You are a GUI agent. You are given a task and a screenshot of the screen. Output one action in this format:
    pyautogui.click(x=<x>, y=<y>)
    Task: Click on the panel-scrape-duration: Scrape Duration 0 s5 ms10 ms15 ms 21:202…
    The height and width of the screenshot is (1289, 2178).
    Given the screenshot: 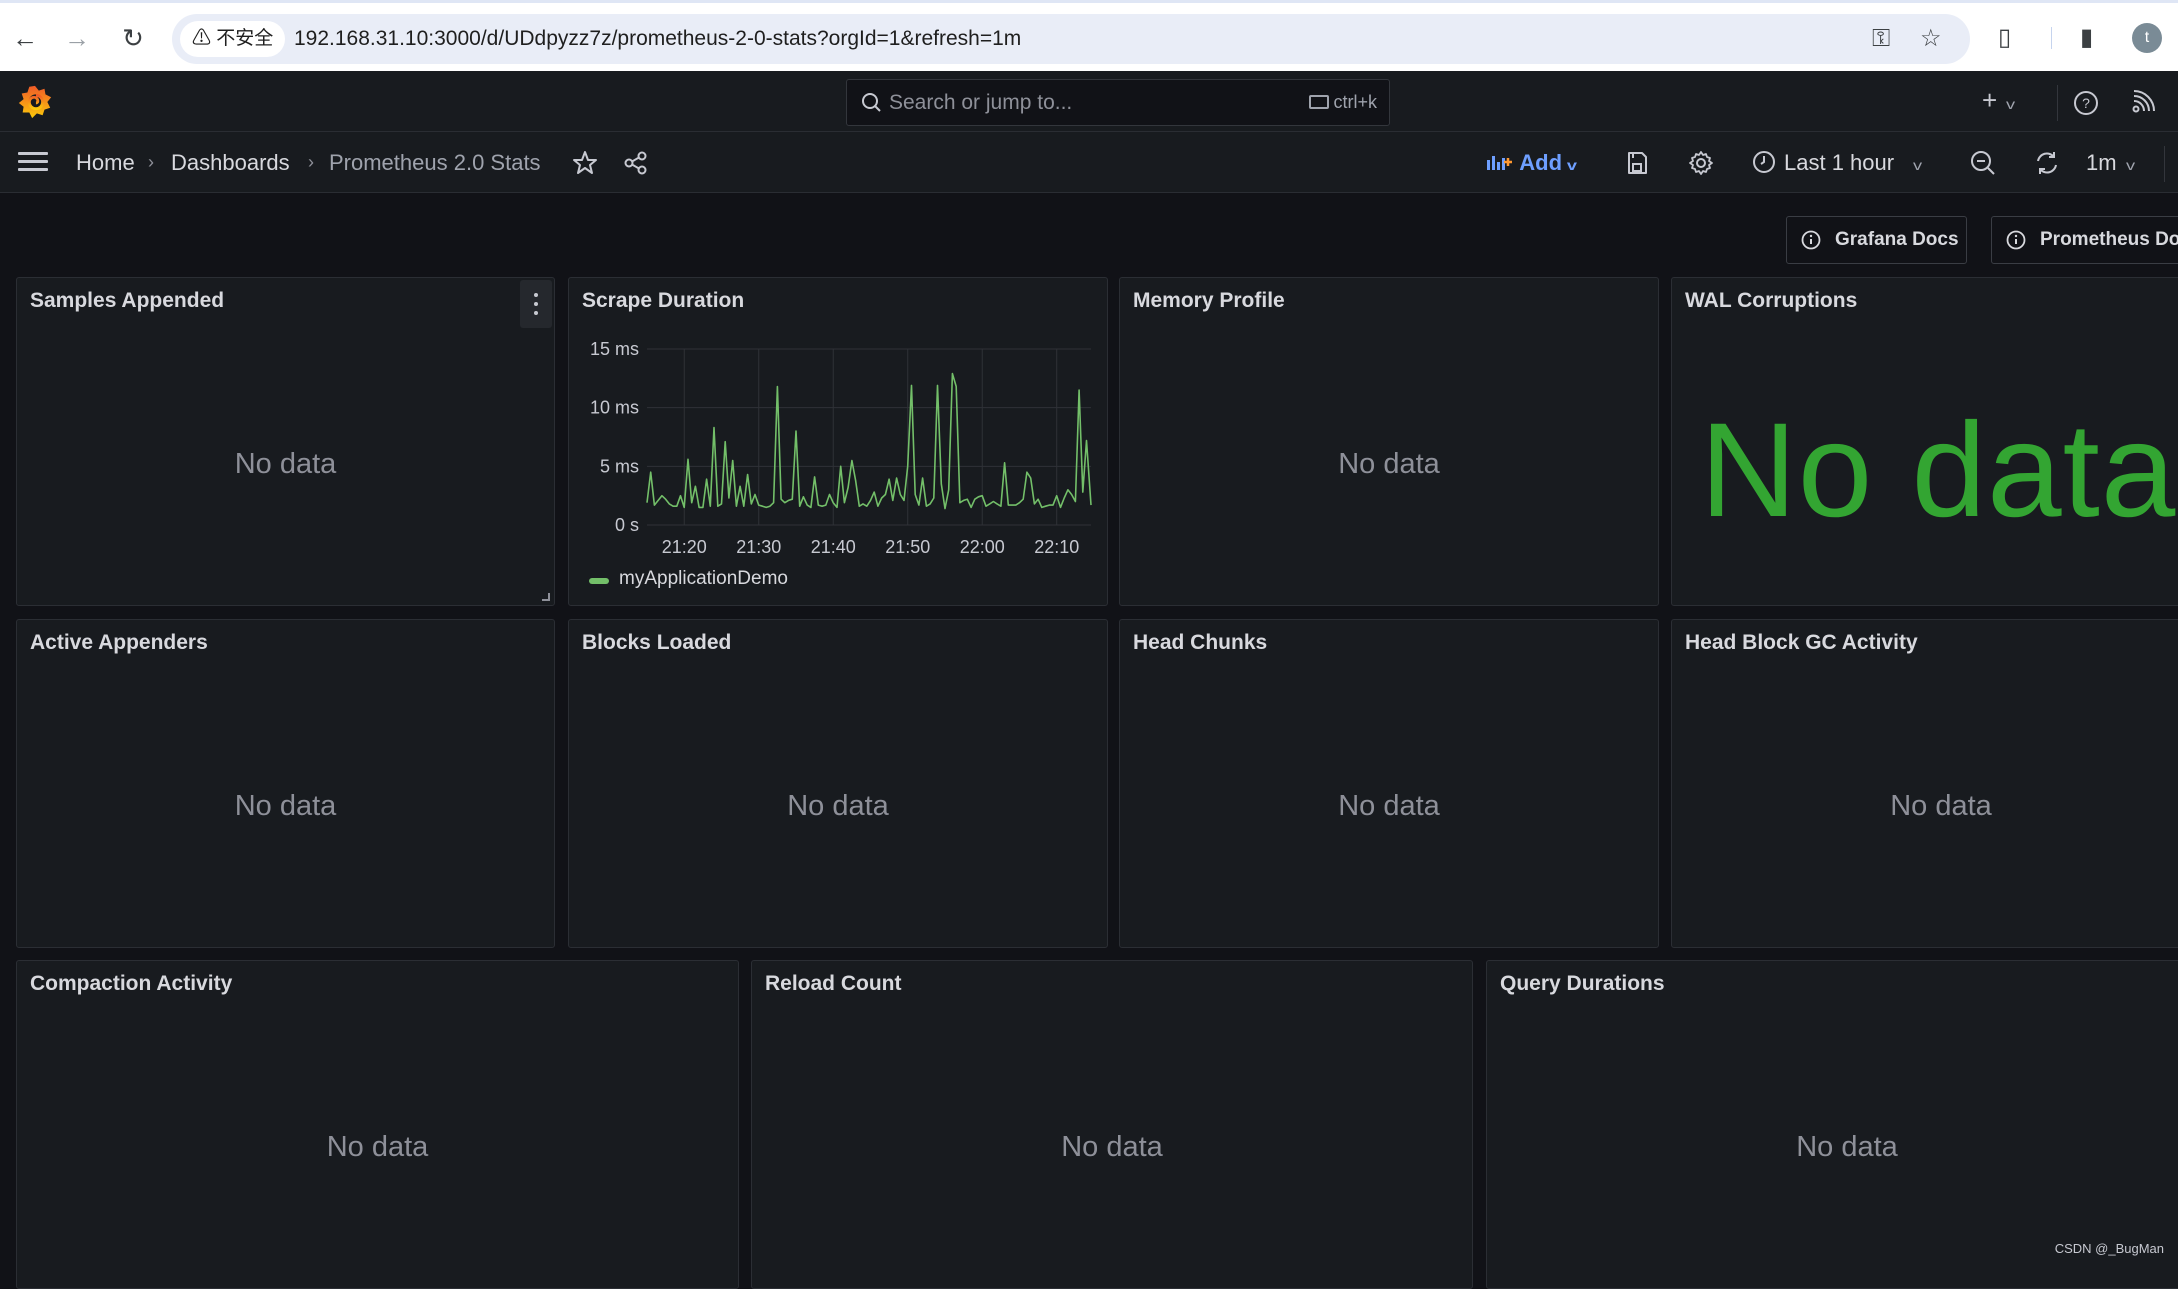 What is the action you would take?
    pyautogui.click(x=838, y=441)
    